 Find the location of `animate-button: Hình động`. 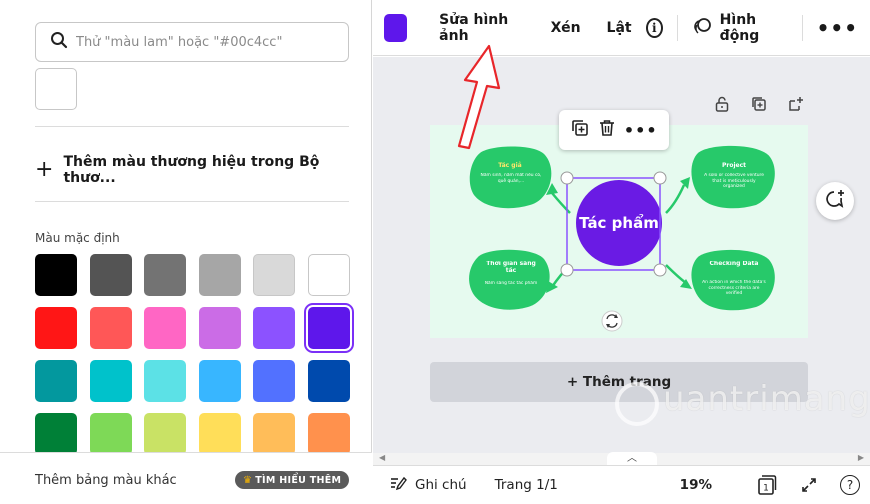

animate-button: Hình động is located at coordinates (737, 28).